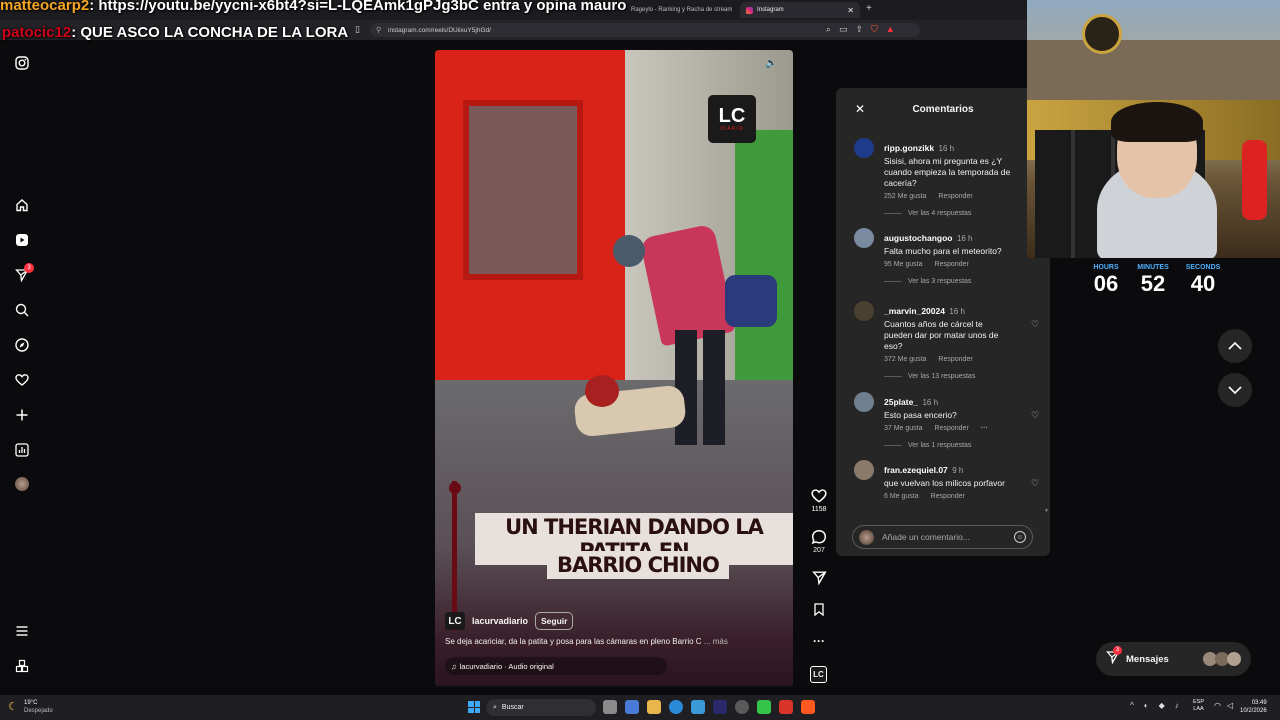 Image resolution: width=1280 pixels, height=720 pixels. I want to click on comment-username: fran.ezequiel.07, so click(916, 470).